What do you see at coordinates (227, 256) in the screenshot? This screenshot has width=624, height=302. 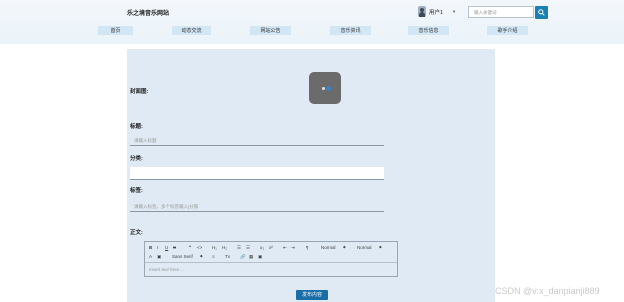 I see `clean-format-button: Tx` at bounding box center [227, 256].